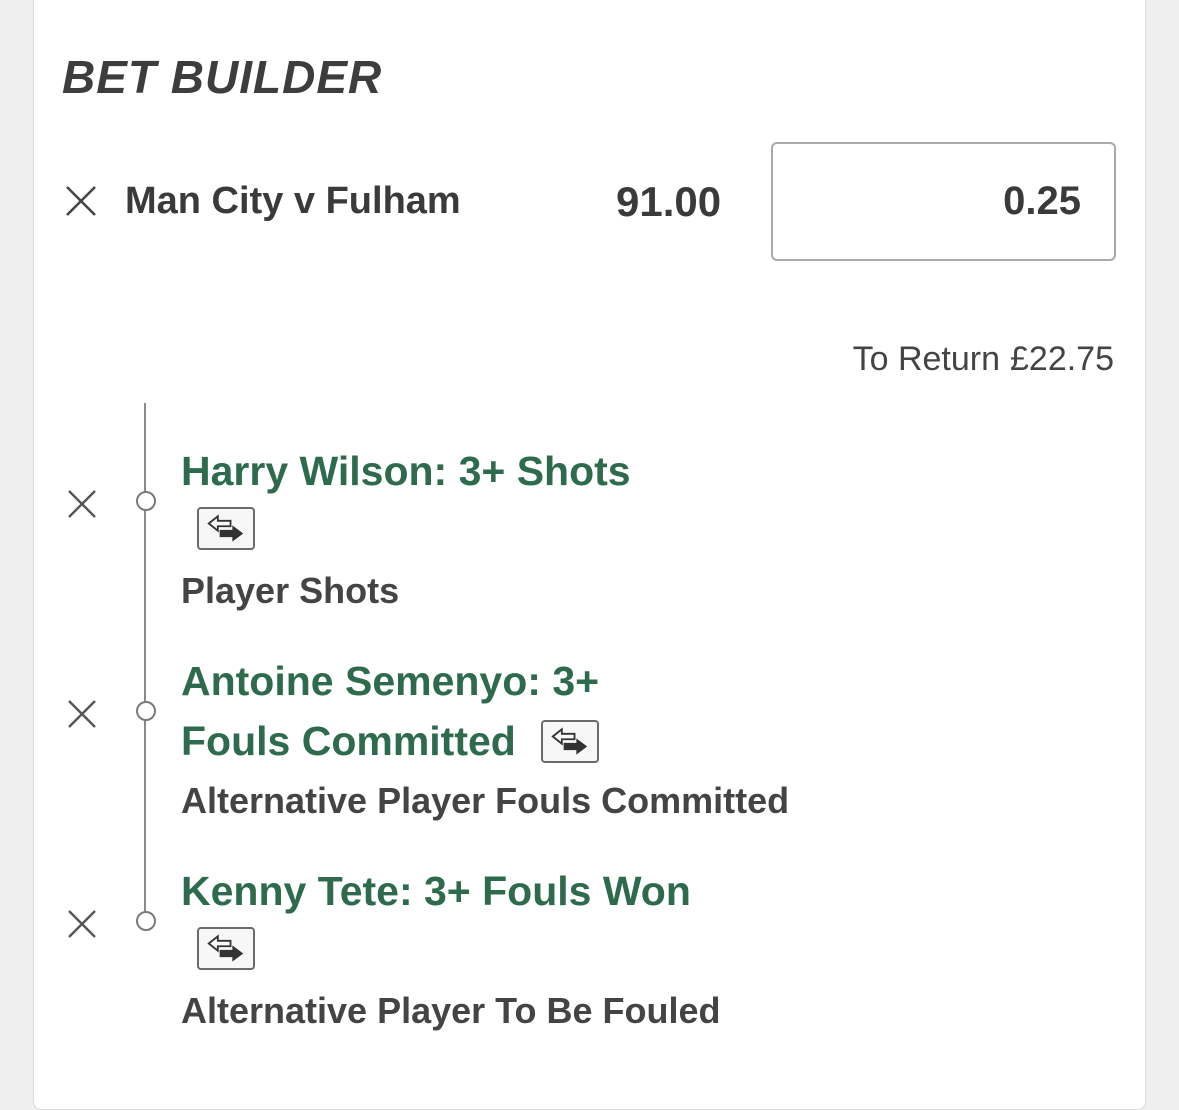 This screenshot has height=1110, width=1179. I want to click on to-return-value: £22.75, so click(1062, 359).